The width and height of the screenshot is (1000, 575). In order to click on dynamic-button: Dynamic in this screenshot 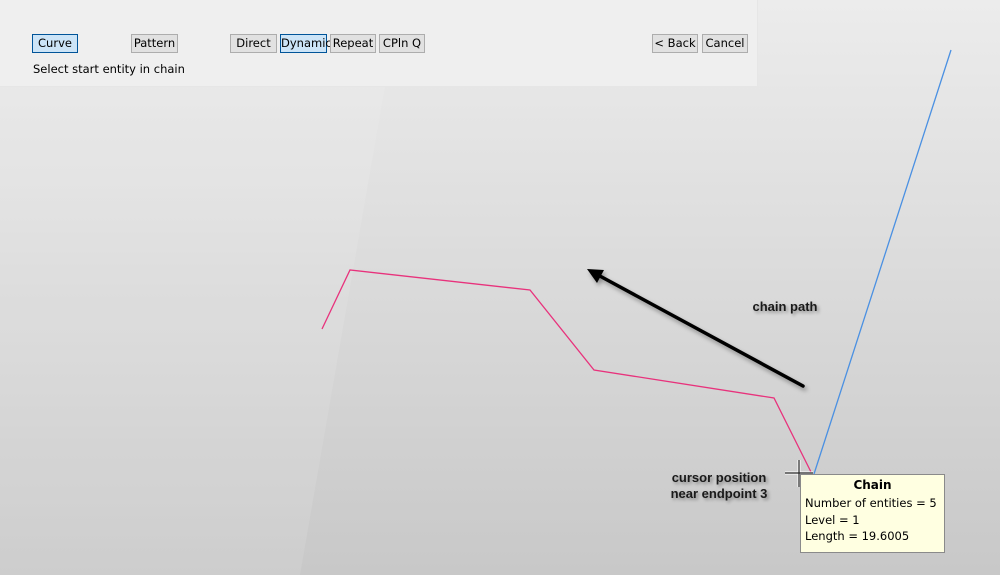, I will do `click(306, 43)`.